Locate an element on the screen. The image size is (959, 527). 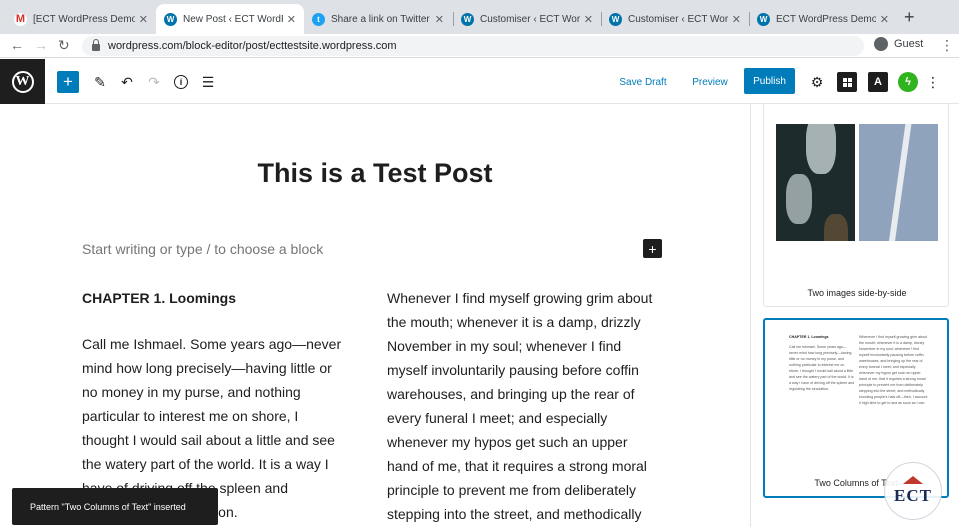
avatar-icon is located at coordinates (881, 44).